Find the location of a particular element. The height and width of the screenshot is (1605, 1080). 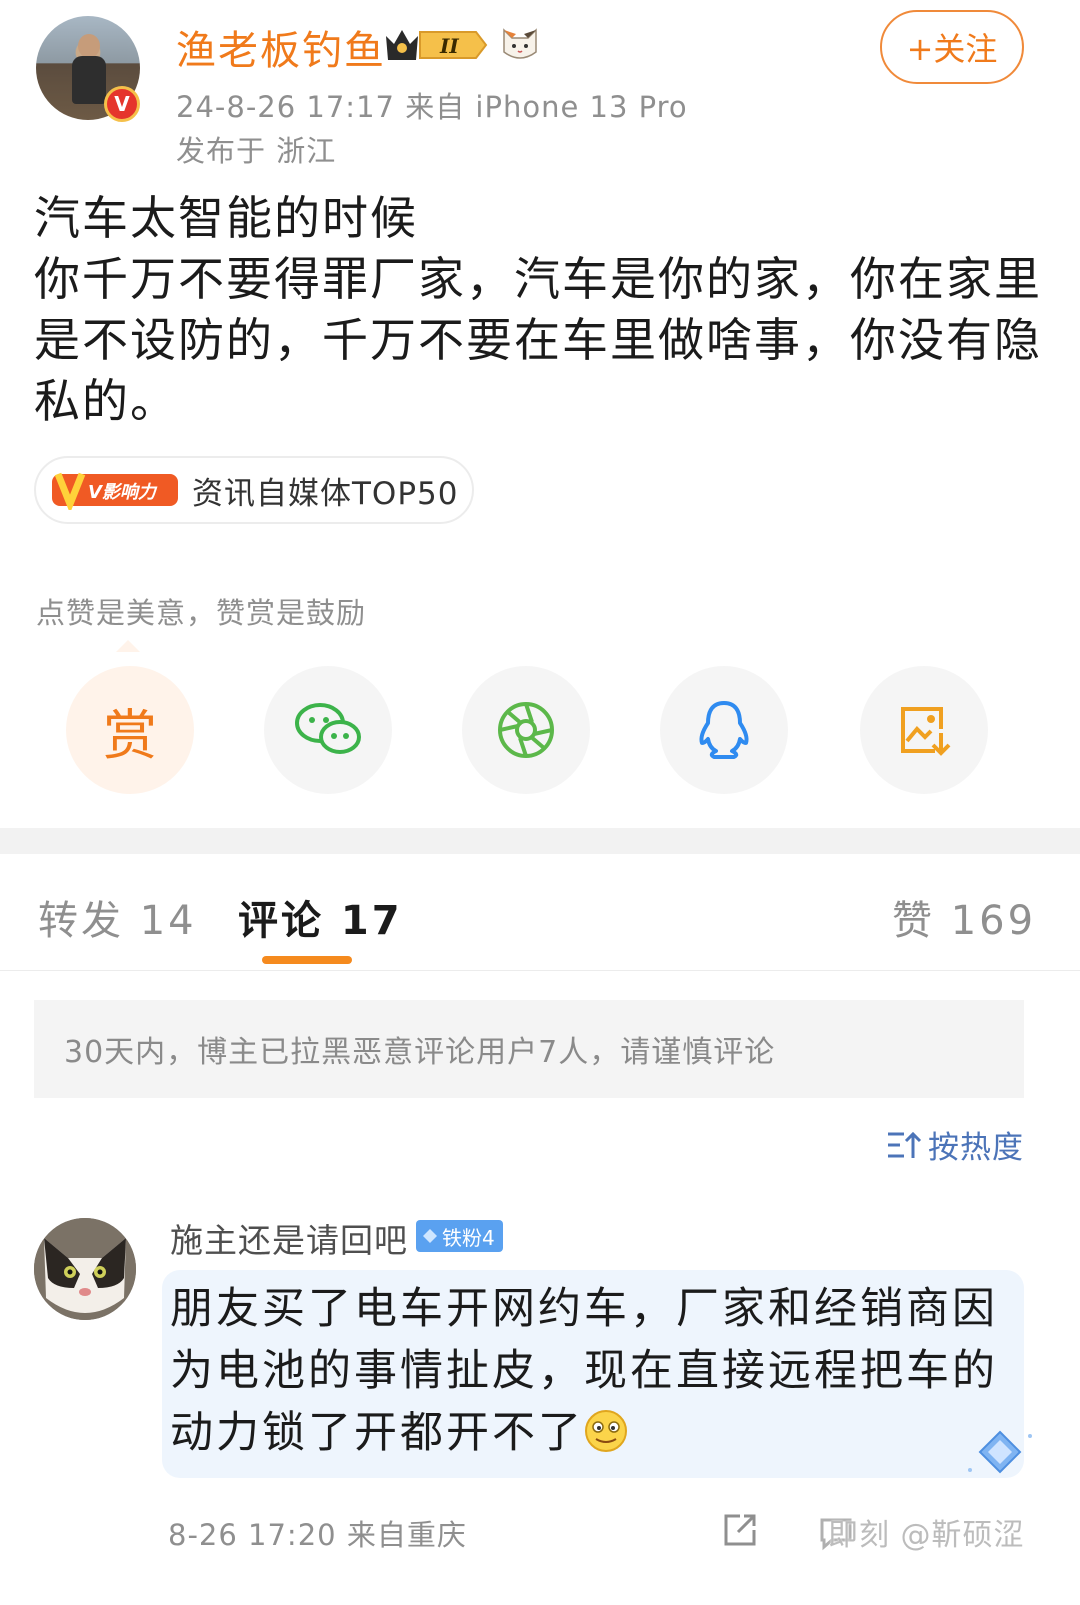

post-time-device: 24-8-26 17:17 来自 iPhone 13 Pro is located at coordinates (432, 107).